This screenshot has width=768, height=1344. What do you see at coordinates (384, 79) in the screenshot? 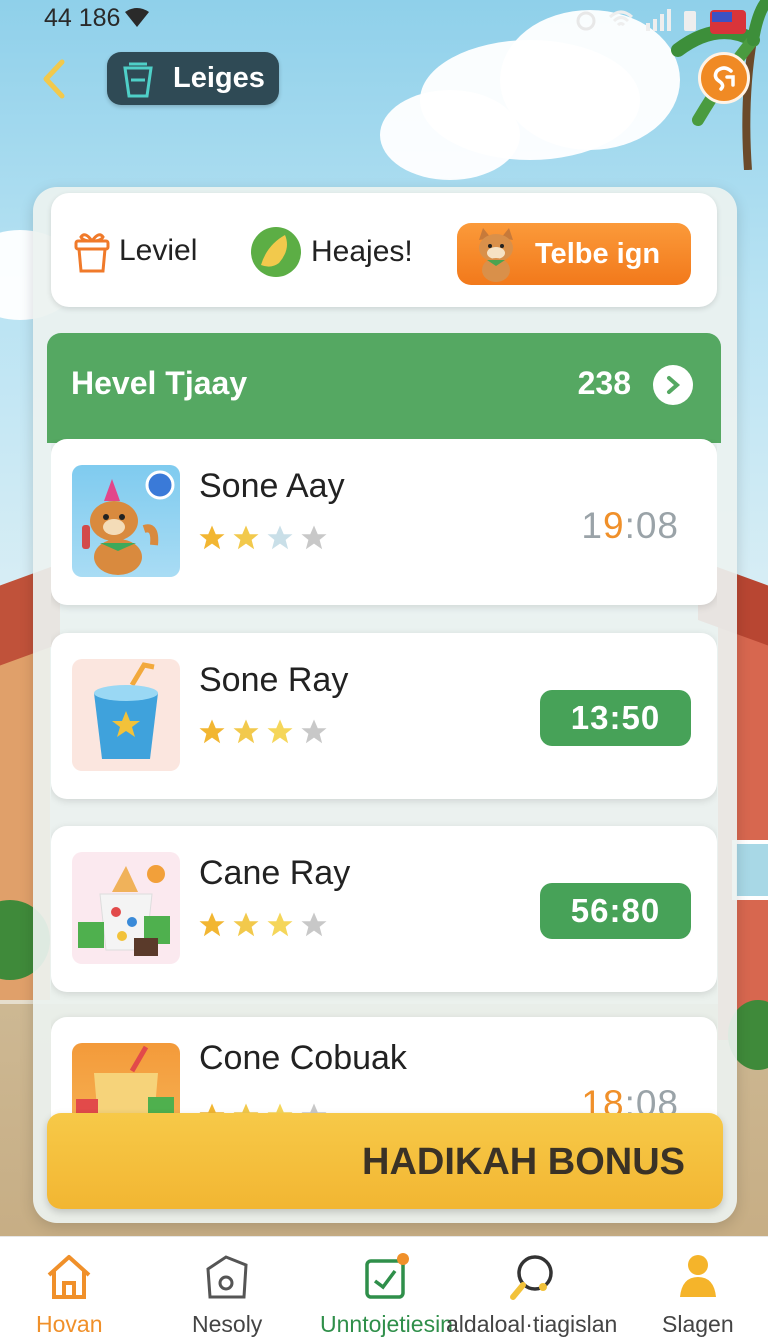
I see `header: Leiges` at bounding box center [384, 79].